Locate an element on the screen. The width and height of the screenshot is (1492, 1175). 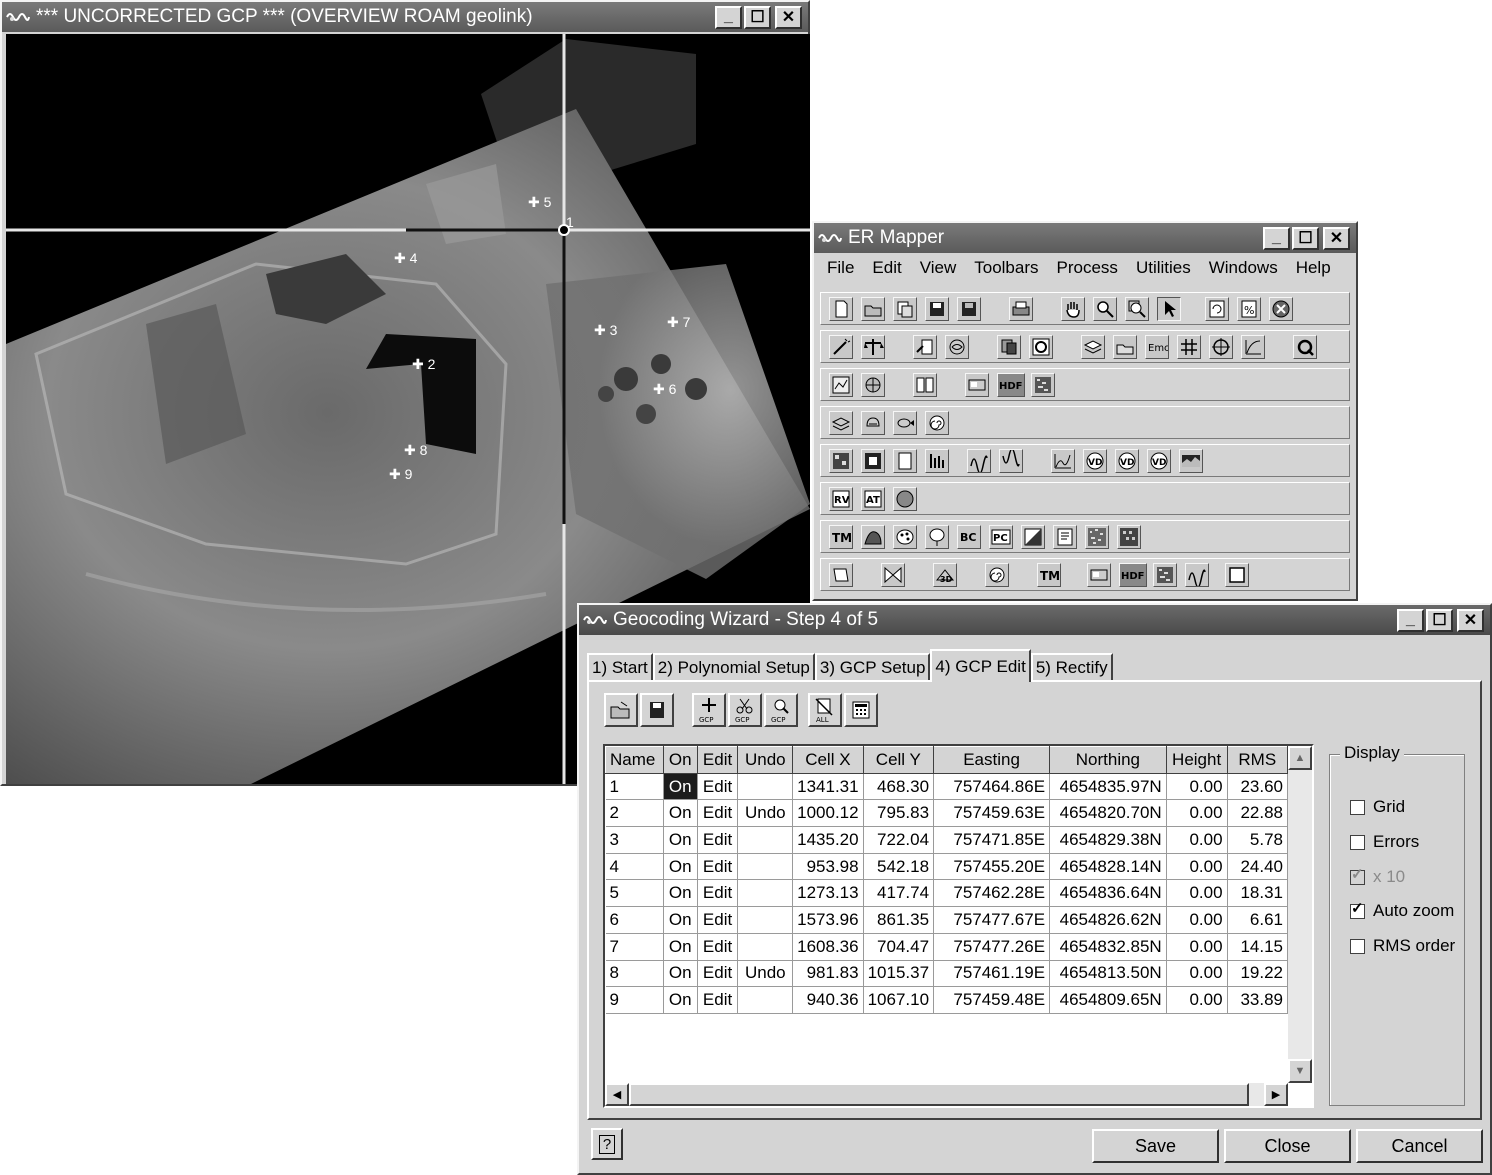
scroll-left-button: ◀ is located at coordinates (617, 1094).